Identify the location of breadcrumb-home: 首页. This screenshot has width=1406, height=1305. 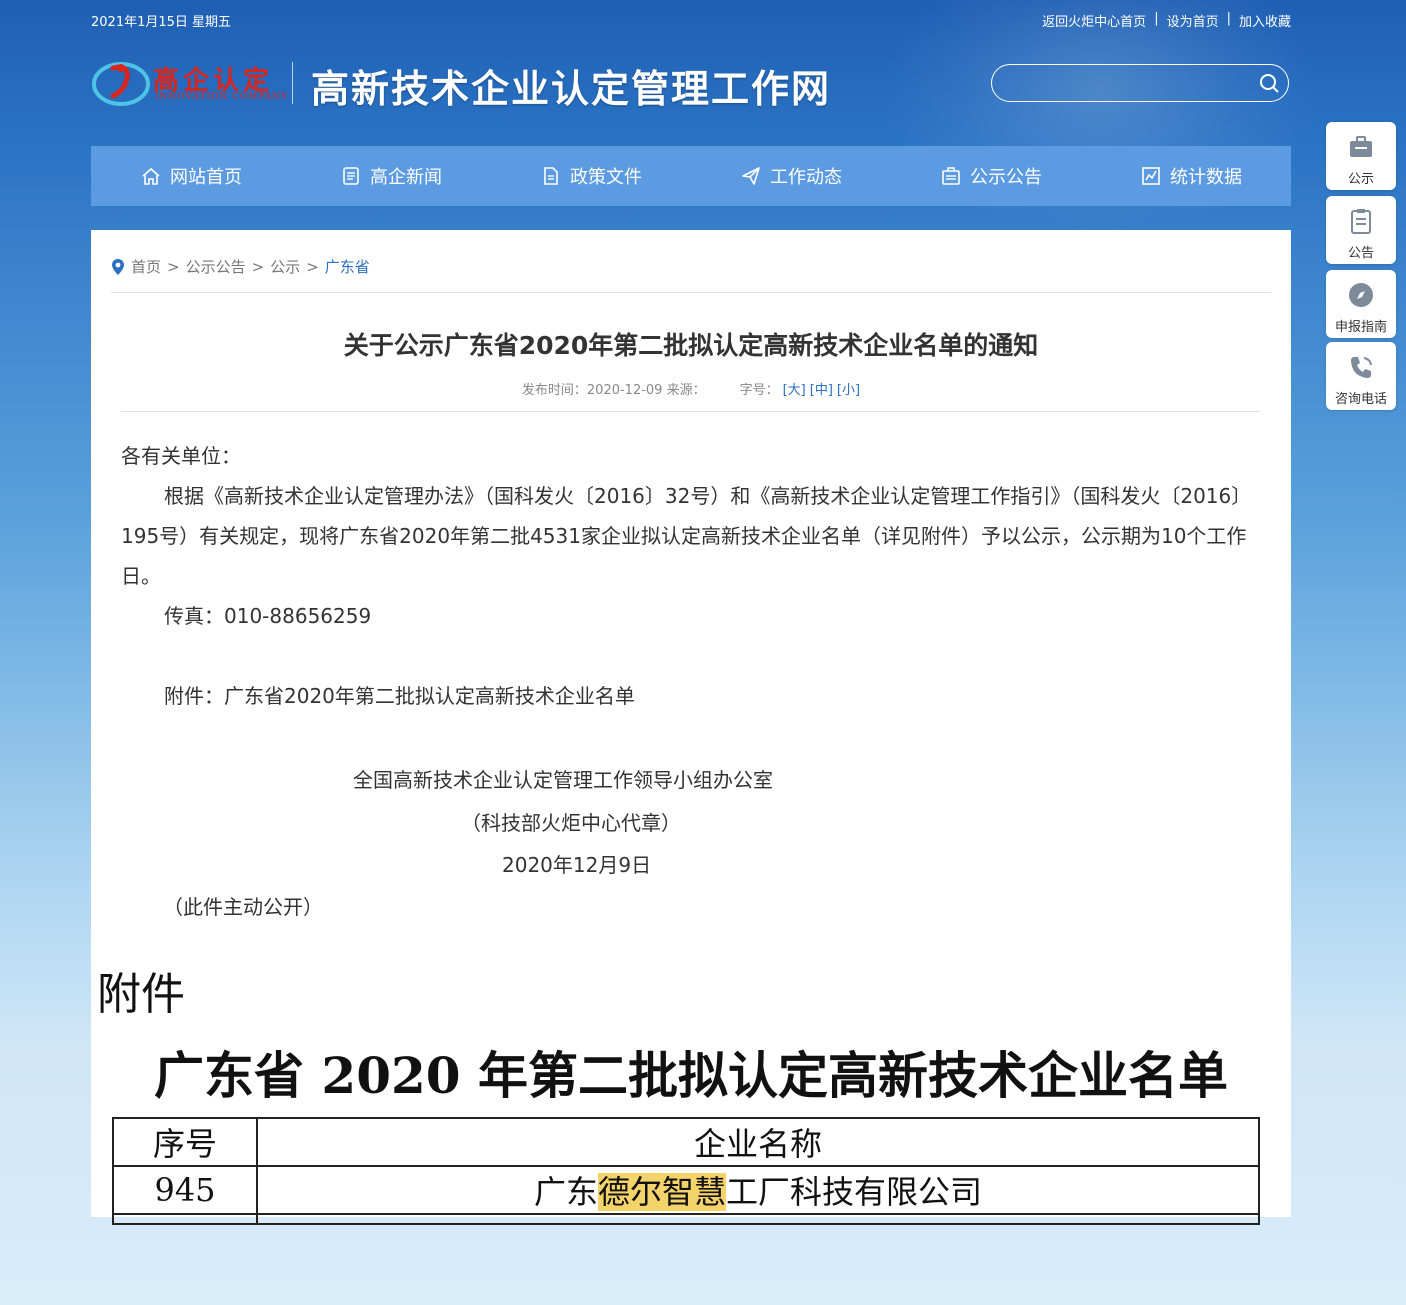
(146, 266).